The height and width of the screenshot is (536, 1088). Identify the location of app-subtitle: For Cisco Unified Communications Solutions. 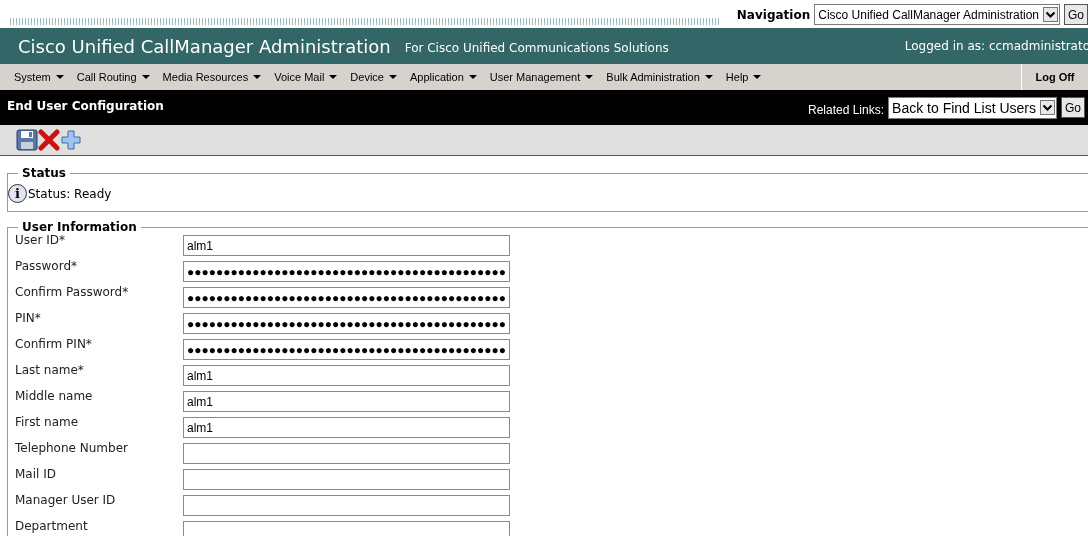
(536, 48).